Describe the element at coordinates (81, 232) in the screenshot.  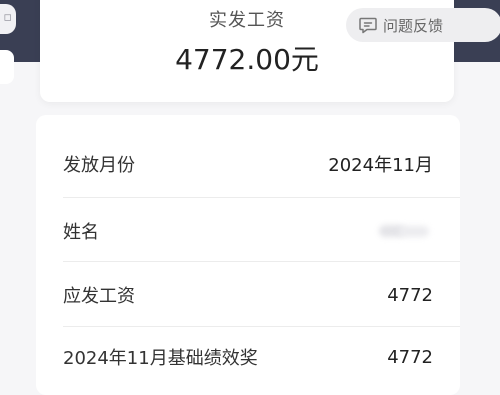
I see `name-label: 姓名` at that location.